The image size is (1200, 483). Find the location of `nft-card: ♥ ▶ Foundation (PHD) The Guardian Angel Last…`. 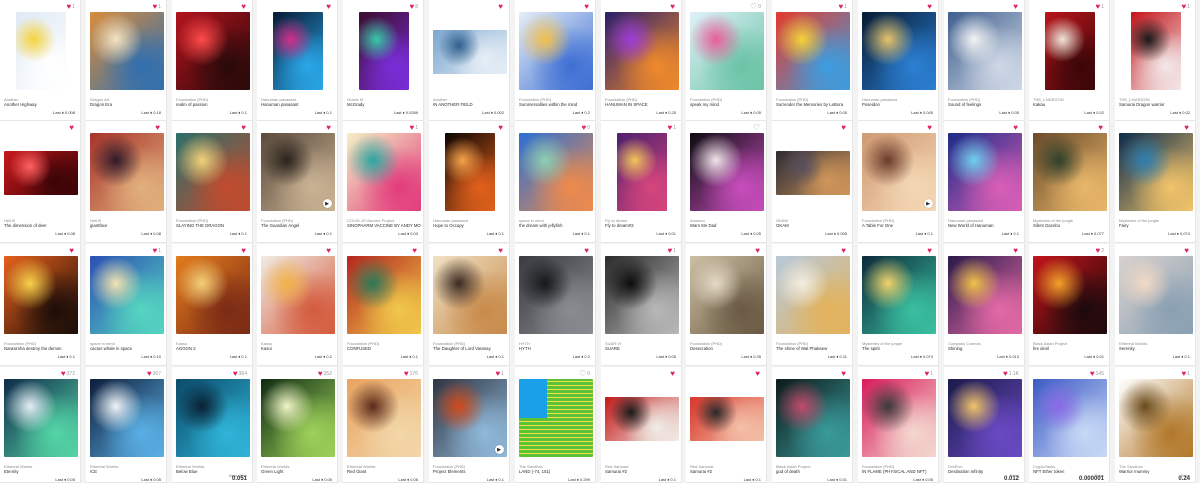

nft-card: ♥ ▶ Foundation (PHD) The Guardian Angel Last… is located at coordinates (297, 182).